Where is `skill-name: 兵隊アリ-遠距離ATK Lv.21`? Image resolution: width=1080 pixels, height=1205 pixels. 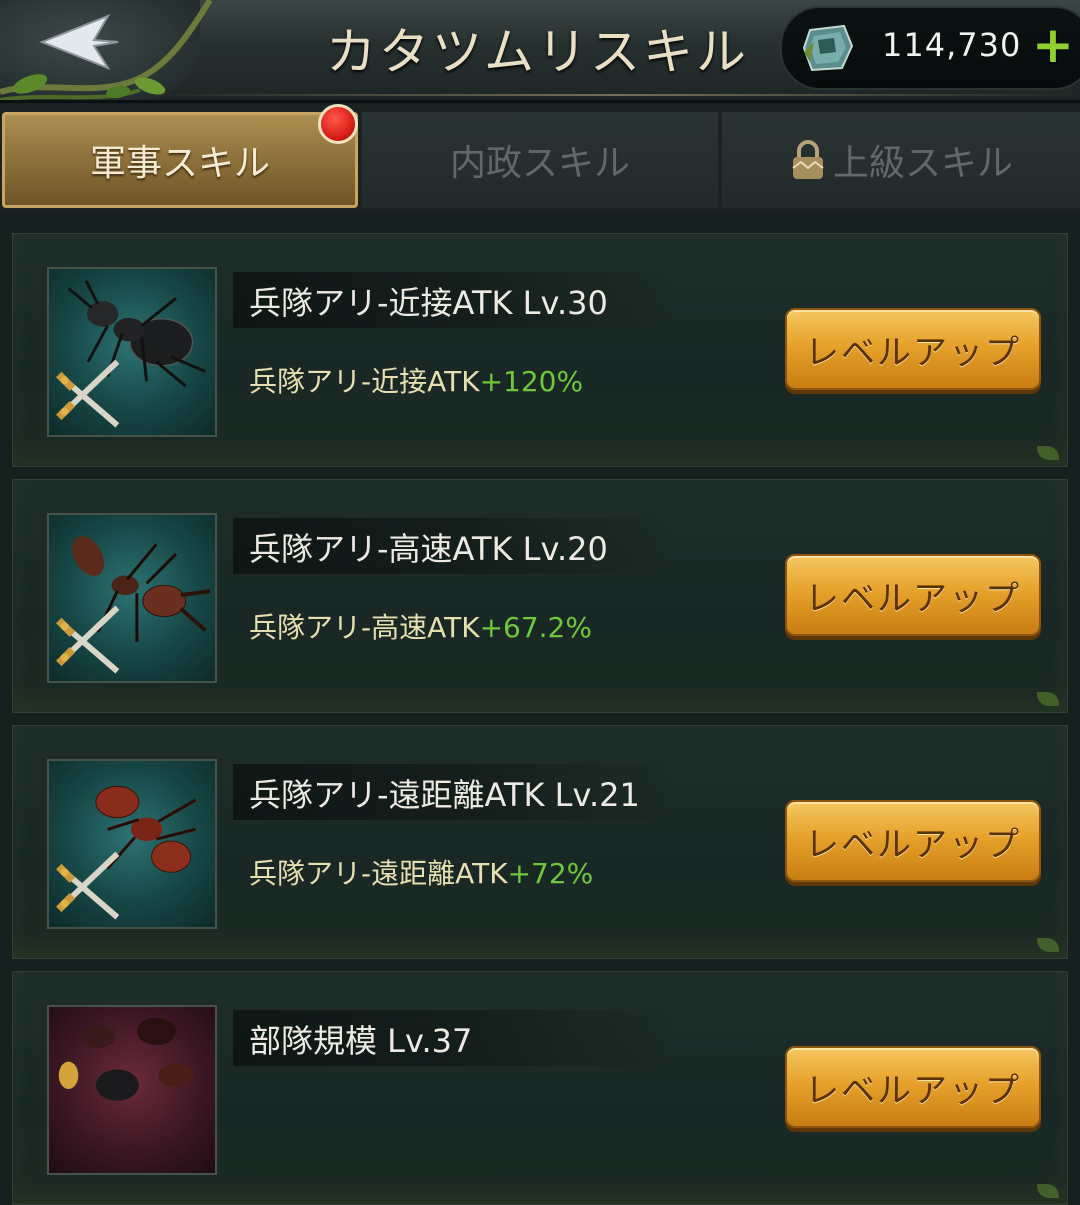
skill-name: 兵隊アリ-遠距離ATK Lv.21 is located at coordinates (444, 795).